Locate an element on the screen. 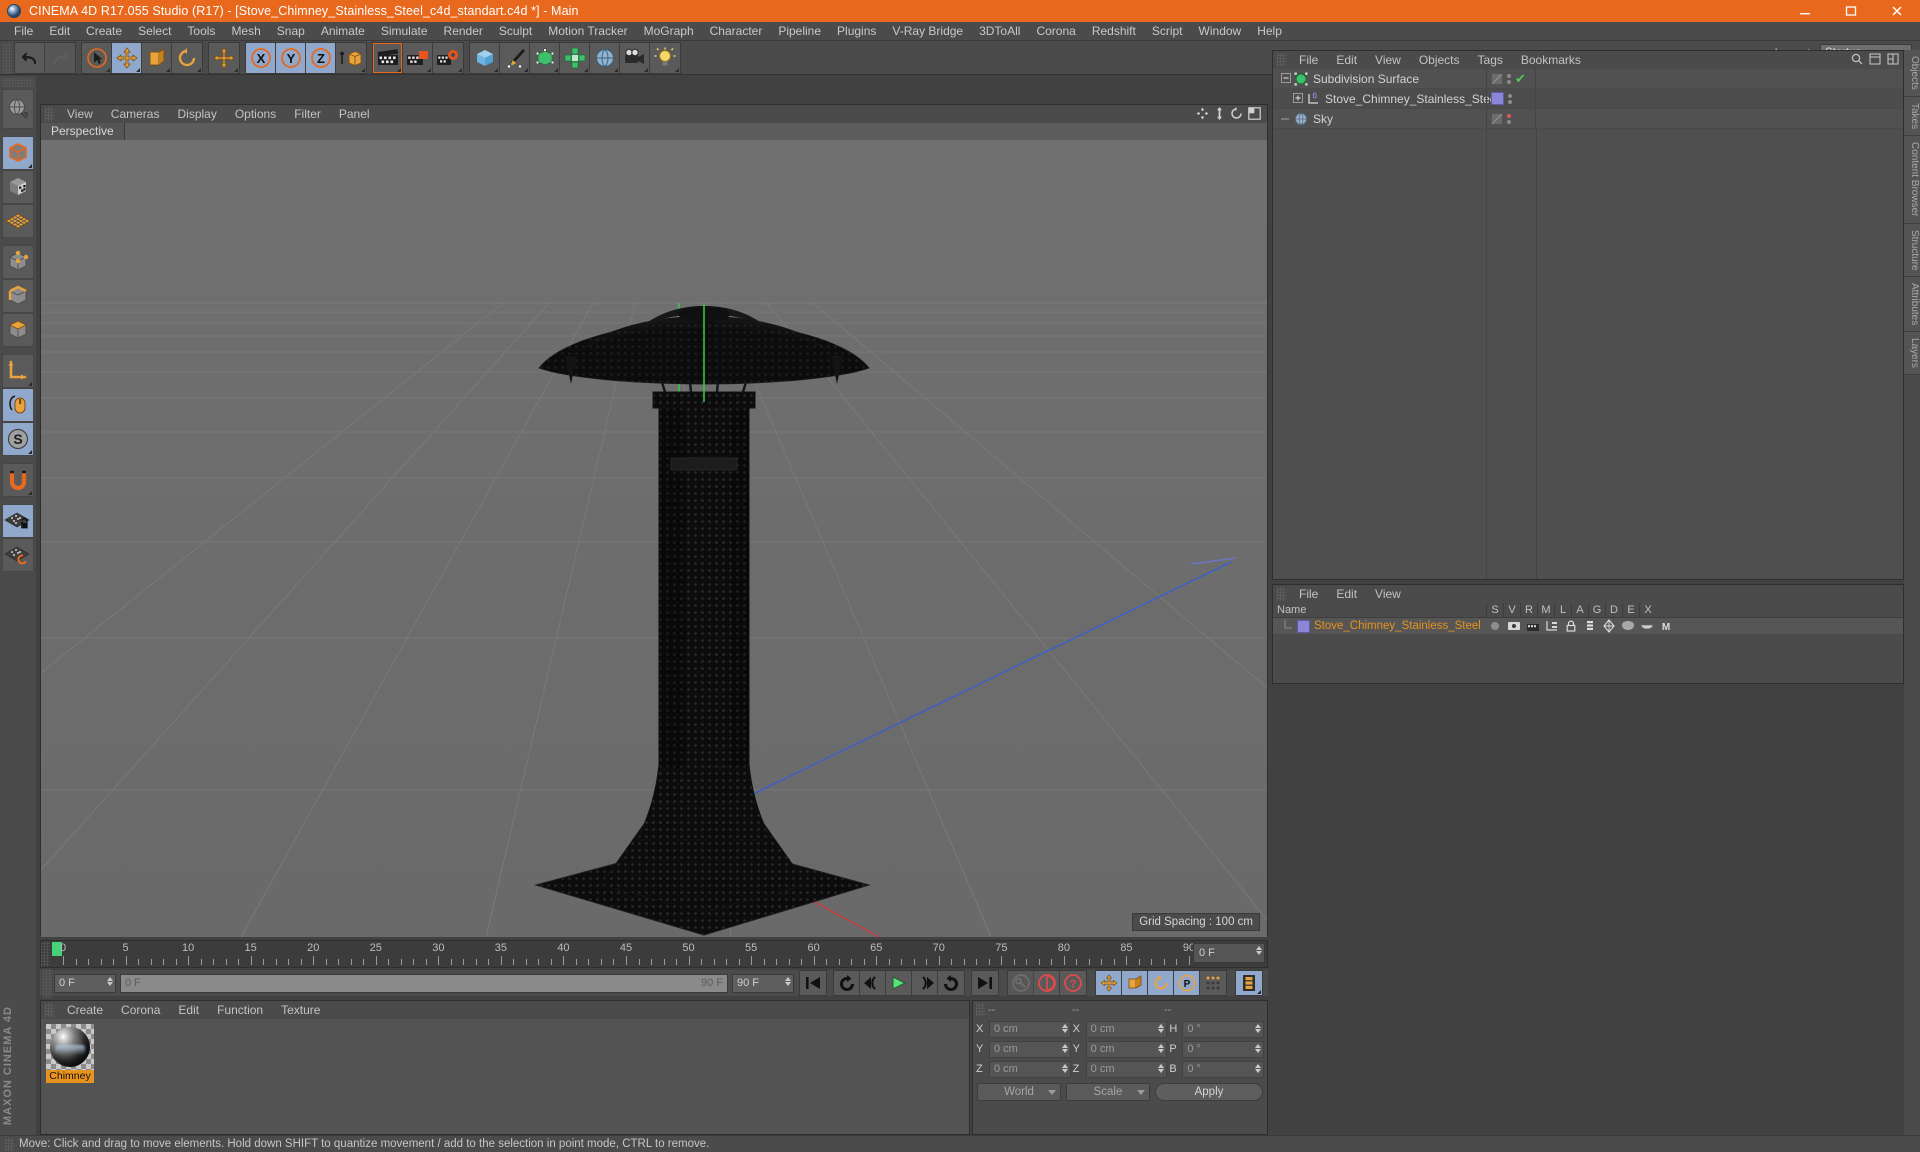  om-menu-objects: Objects is located at coordinates (1439, 60).